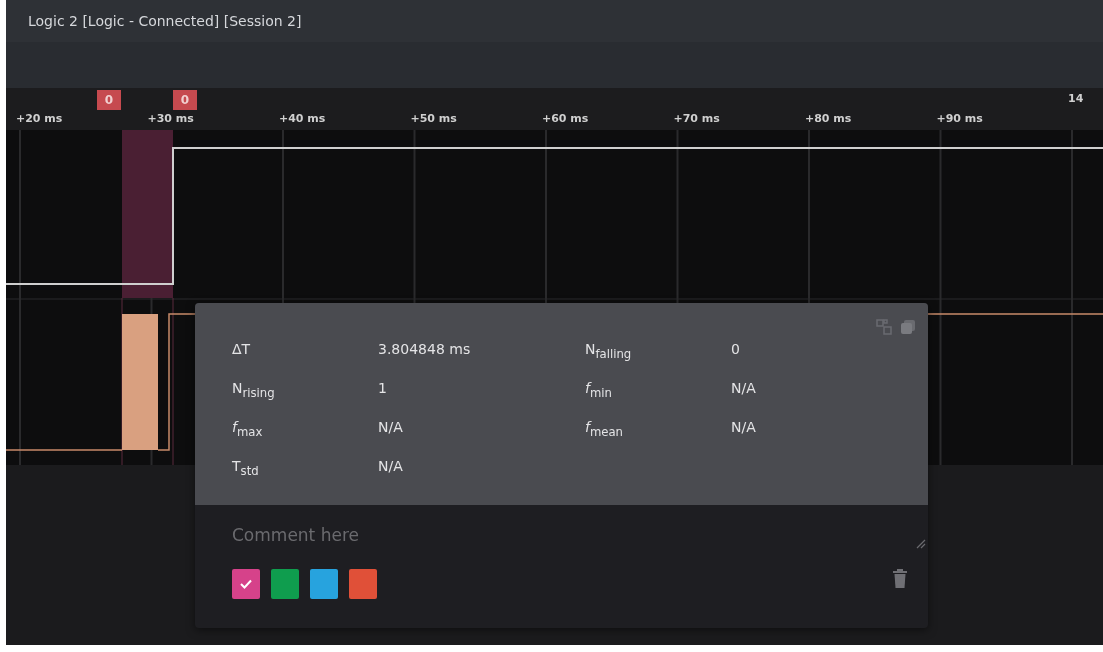 The image size is (1103, 652). What do you see at coordinates (433, 118) in the screenshot?
I see `time-label: +50 ms` at bounding box center [433, 118].